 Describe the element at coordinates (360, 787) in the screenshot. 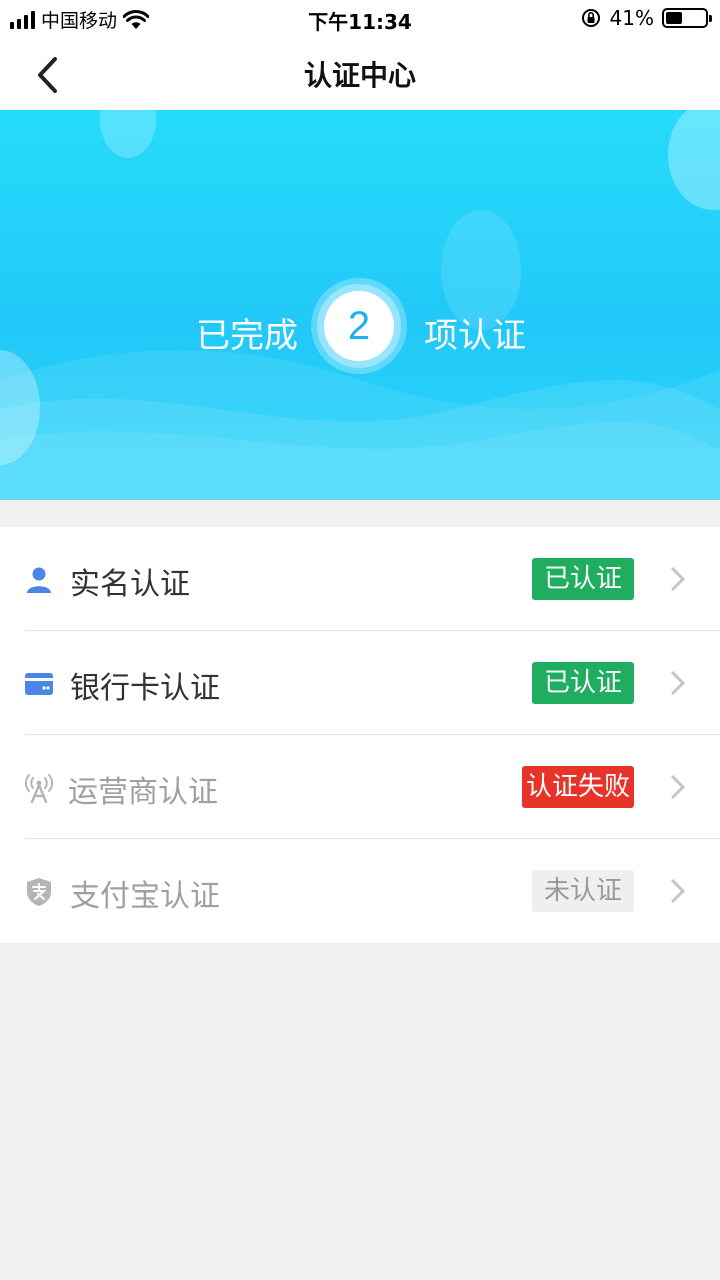

I see `verification-row-carrier: 运营商认证 认证失败` at that location.